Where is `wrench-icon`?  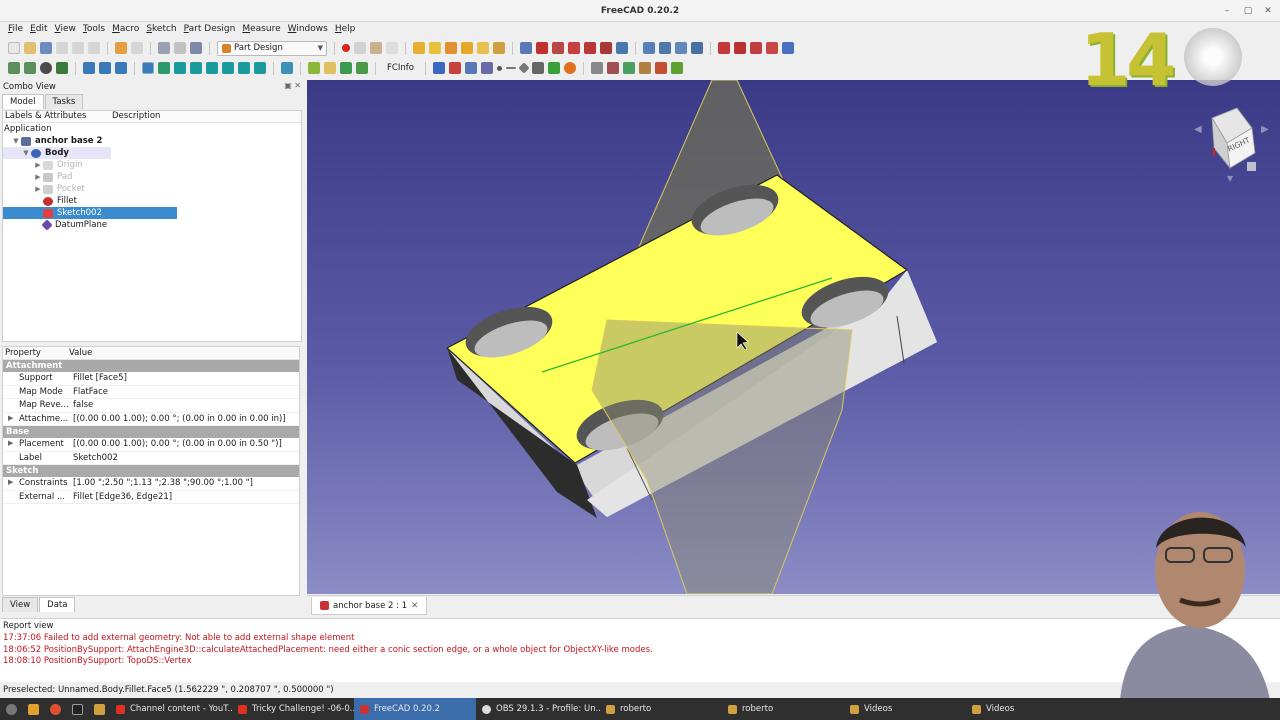
wrench-icon is located at coordinates (660, 68).